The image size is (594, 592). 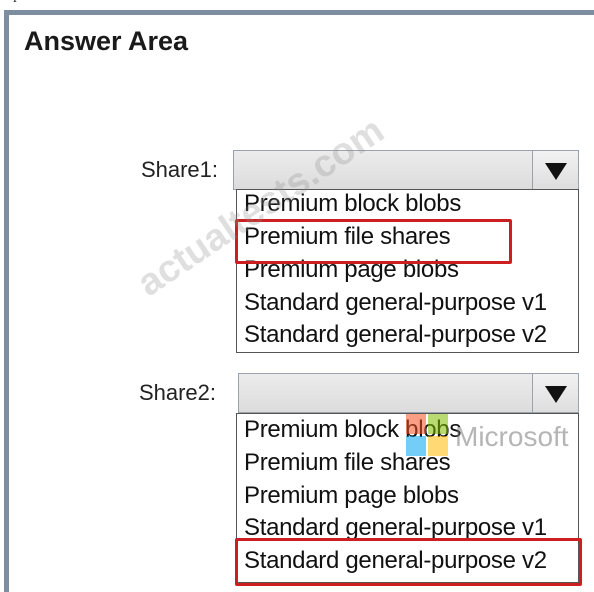 What do you see at coordinates (395, 335) in the screenshot?
I see `share1-option: Standard general-purpose v2` at bounding box center [395, 335].